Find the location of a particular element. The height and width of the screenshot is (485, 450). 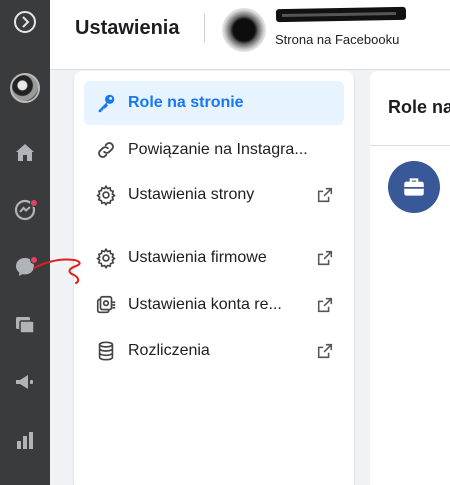

ads-account-icon is located at coordinates (106, 305).